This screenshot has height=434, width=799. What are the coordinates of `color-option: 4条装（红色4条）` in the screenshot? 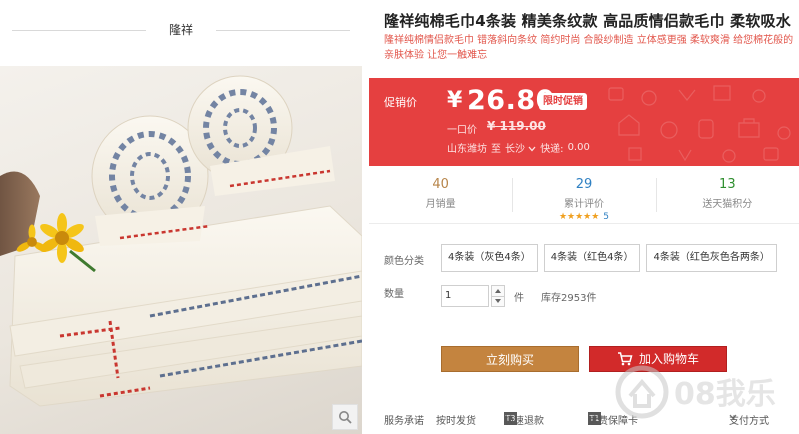 It's located at (592, 258).